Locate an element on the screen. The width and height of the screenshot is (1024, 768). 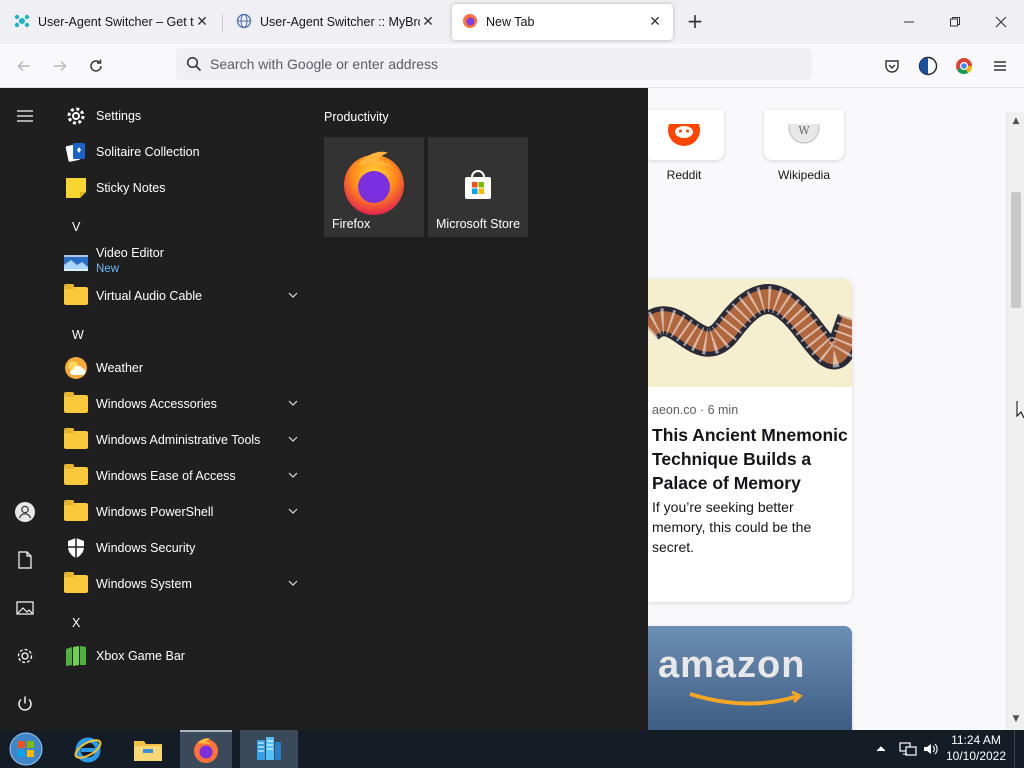
scroll-thumb is located at coordinates (1016, 250).